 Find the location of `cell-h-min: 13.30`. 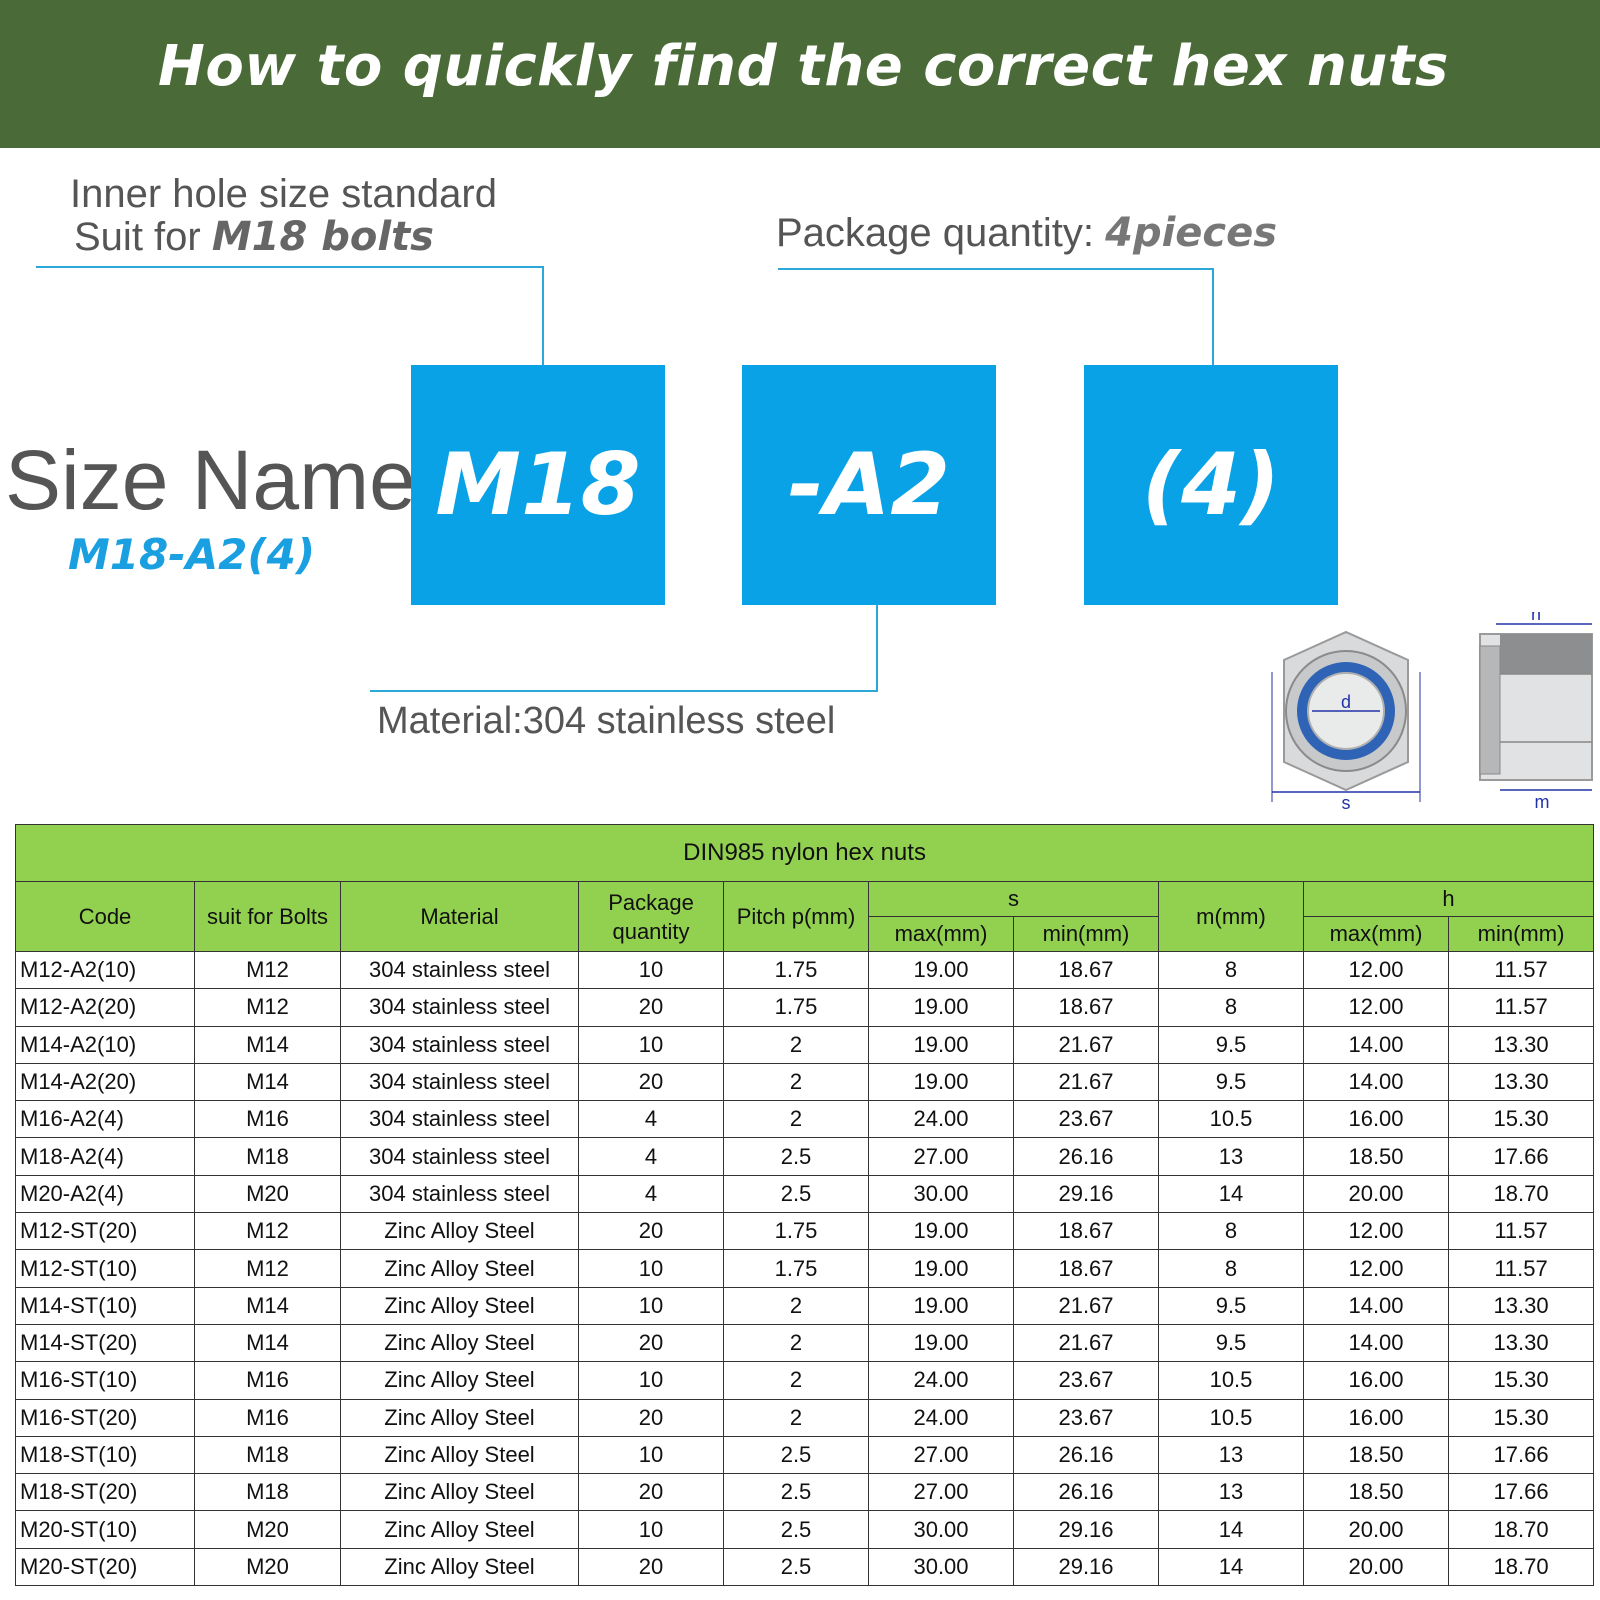

cell-h-min: 13.30 is located at coordinates (1521, 1082).